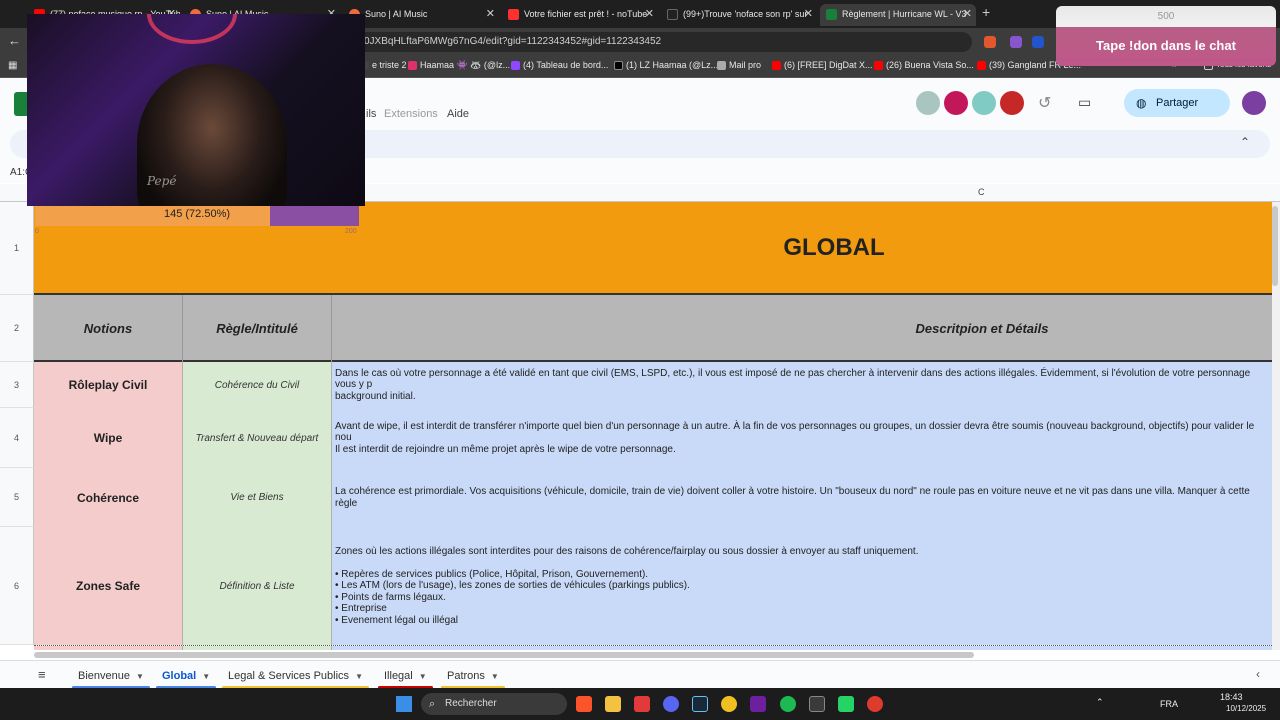 The width and height of the screenshot is (1280, 720). What do you see at coordinates (421, 15) in the screenshot?
I see `browser-tab: Suno | AI Music✕` at bounding box center [421, 15].